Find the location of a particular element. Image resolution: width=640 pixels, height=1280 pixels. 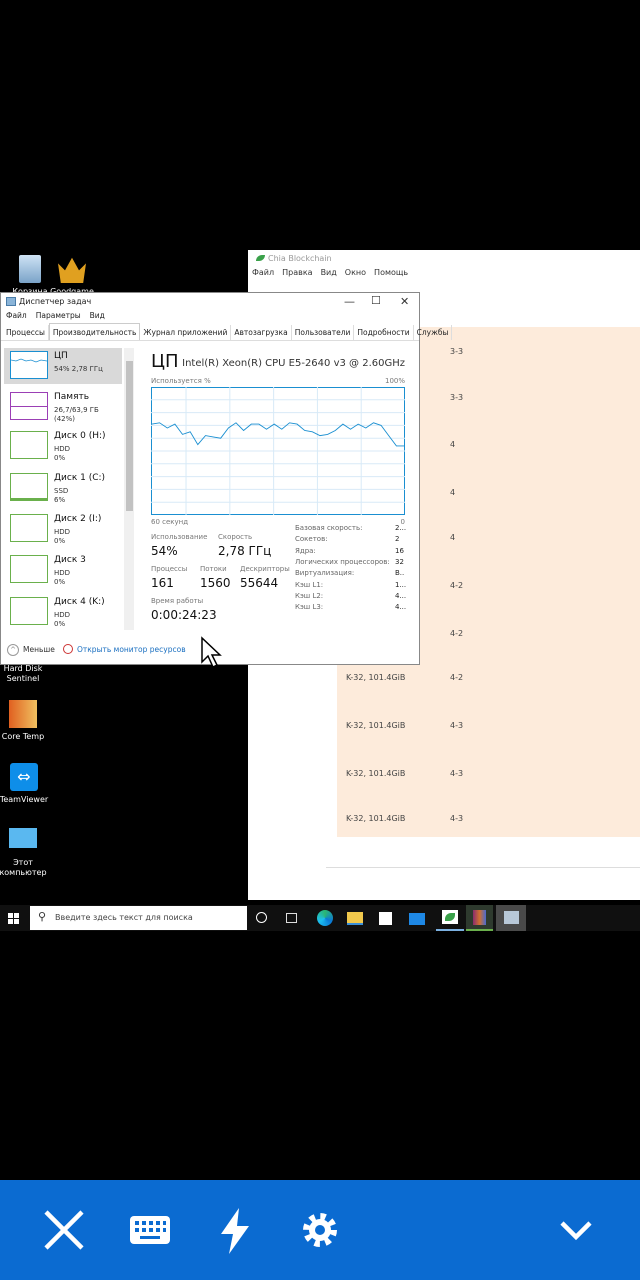

sidebar-item-1: Память 26,7/63,9 ГБ (42%) is located at coordinates (63, 407).